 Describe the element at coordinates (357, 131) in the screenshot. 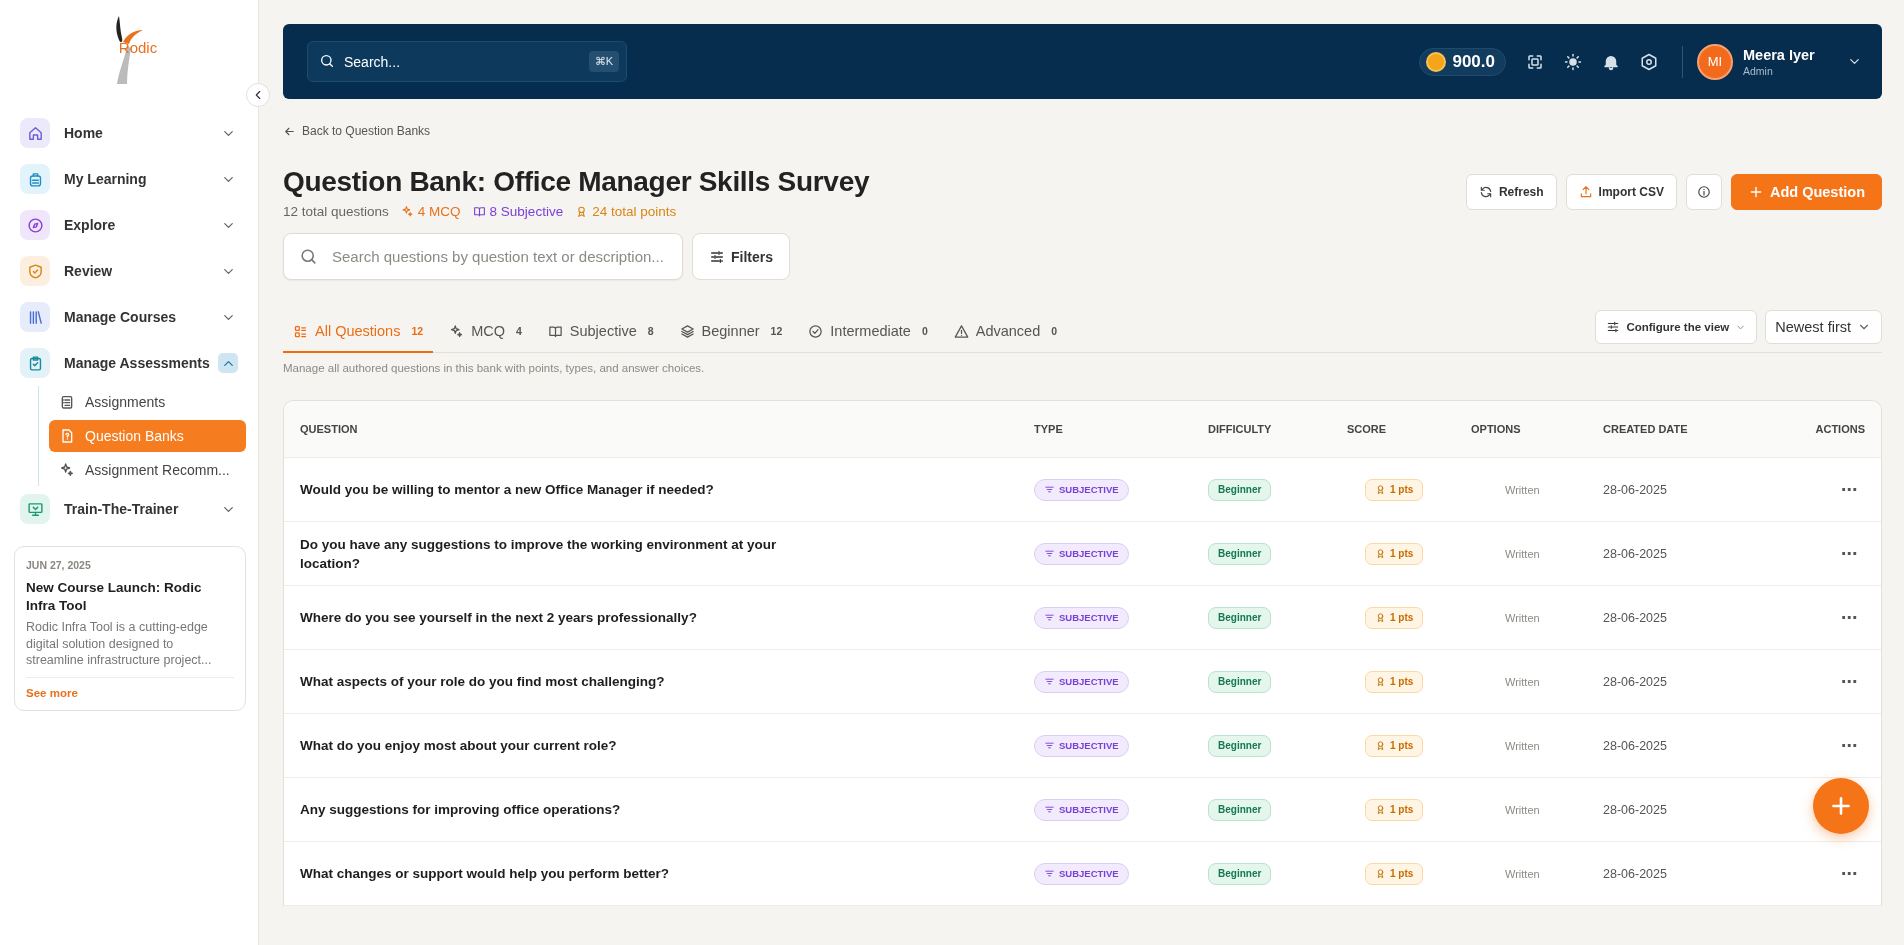

I see `back-link: Back to Question Banks` at that location.